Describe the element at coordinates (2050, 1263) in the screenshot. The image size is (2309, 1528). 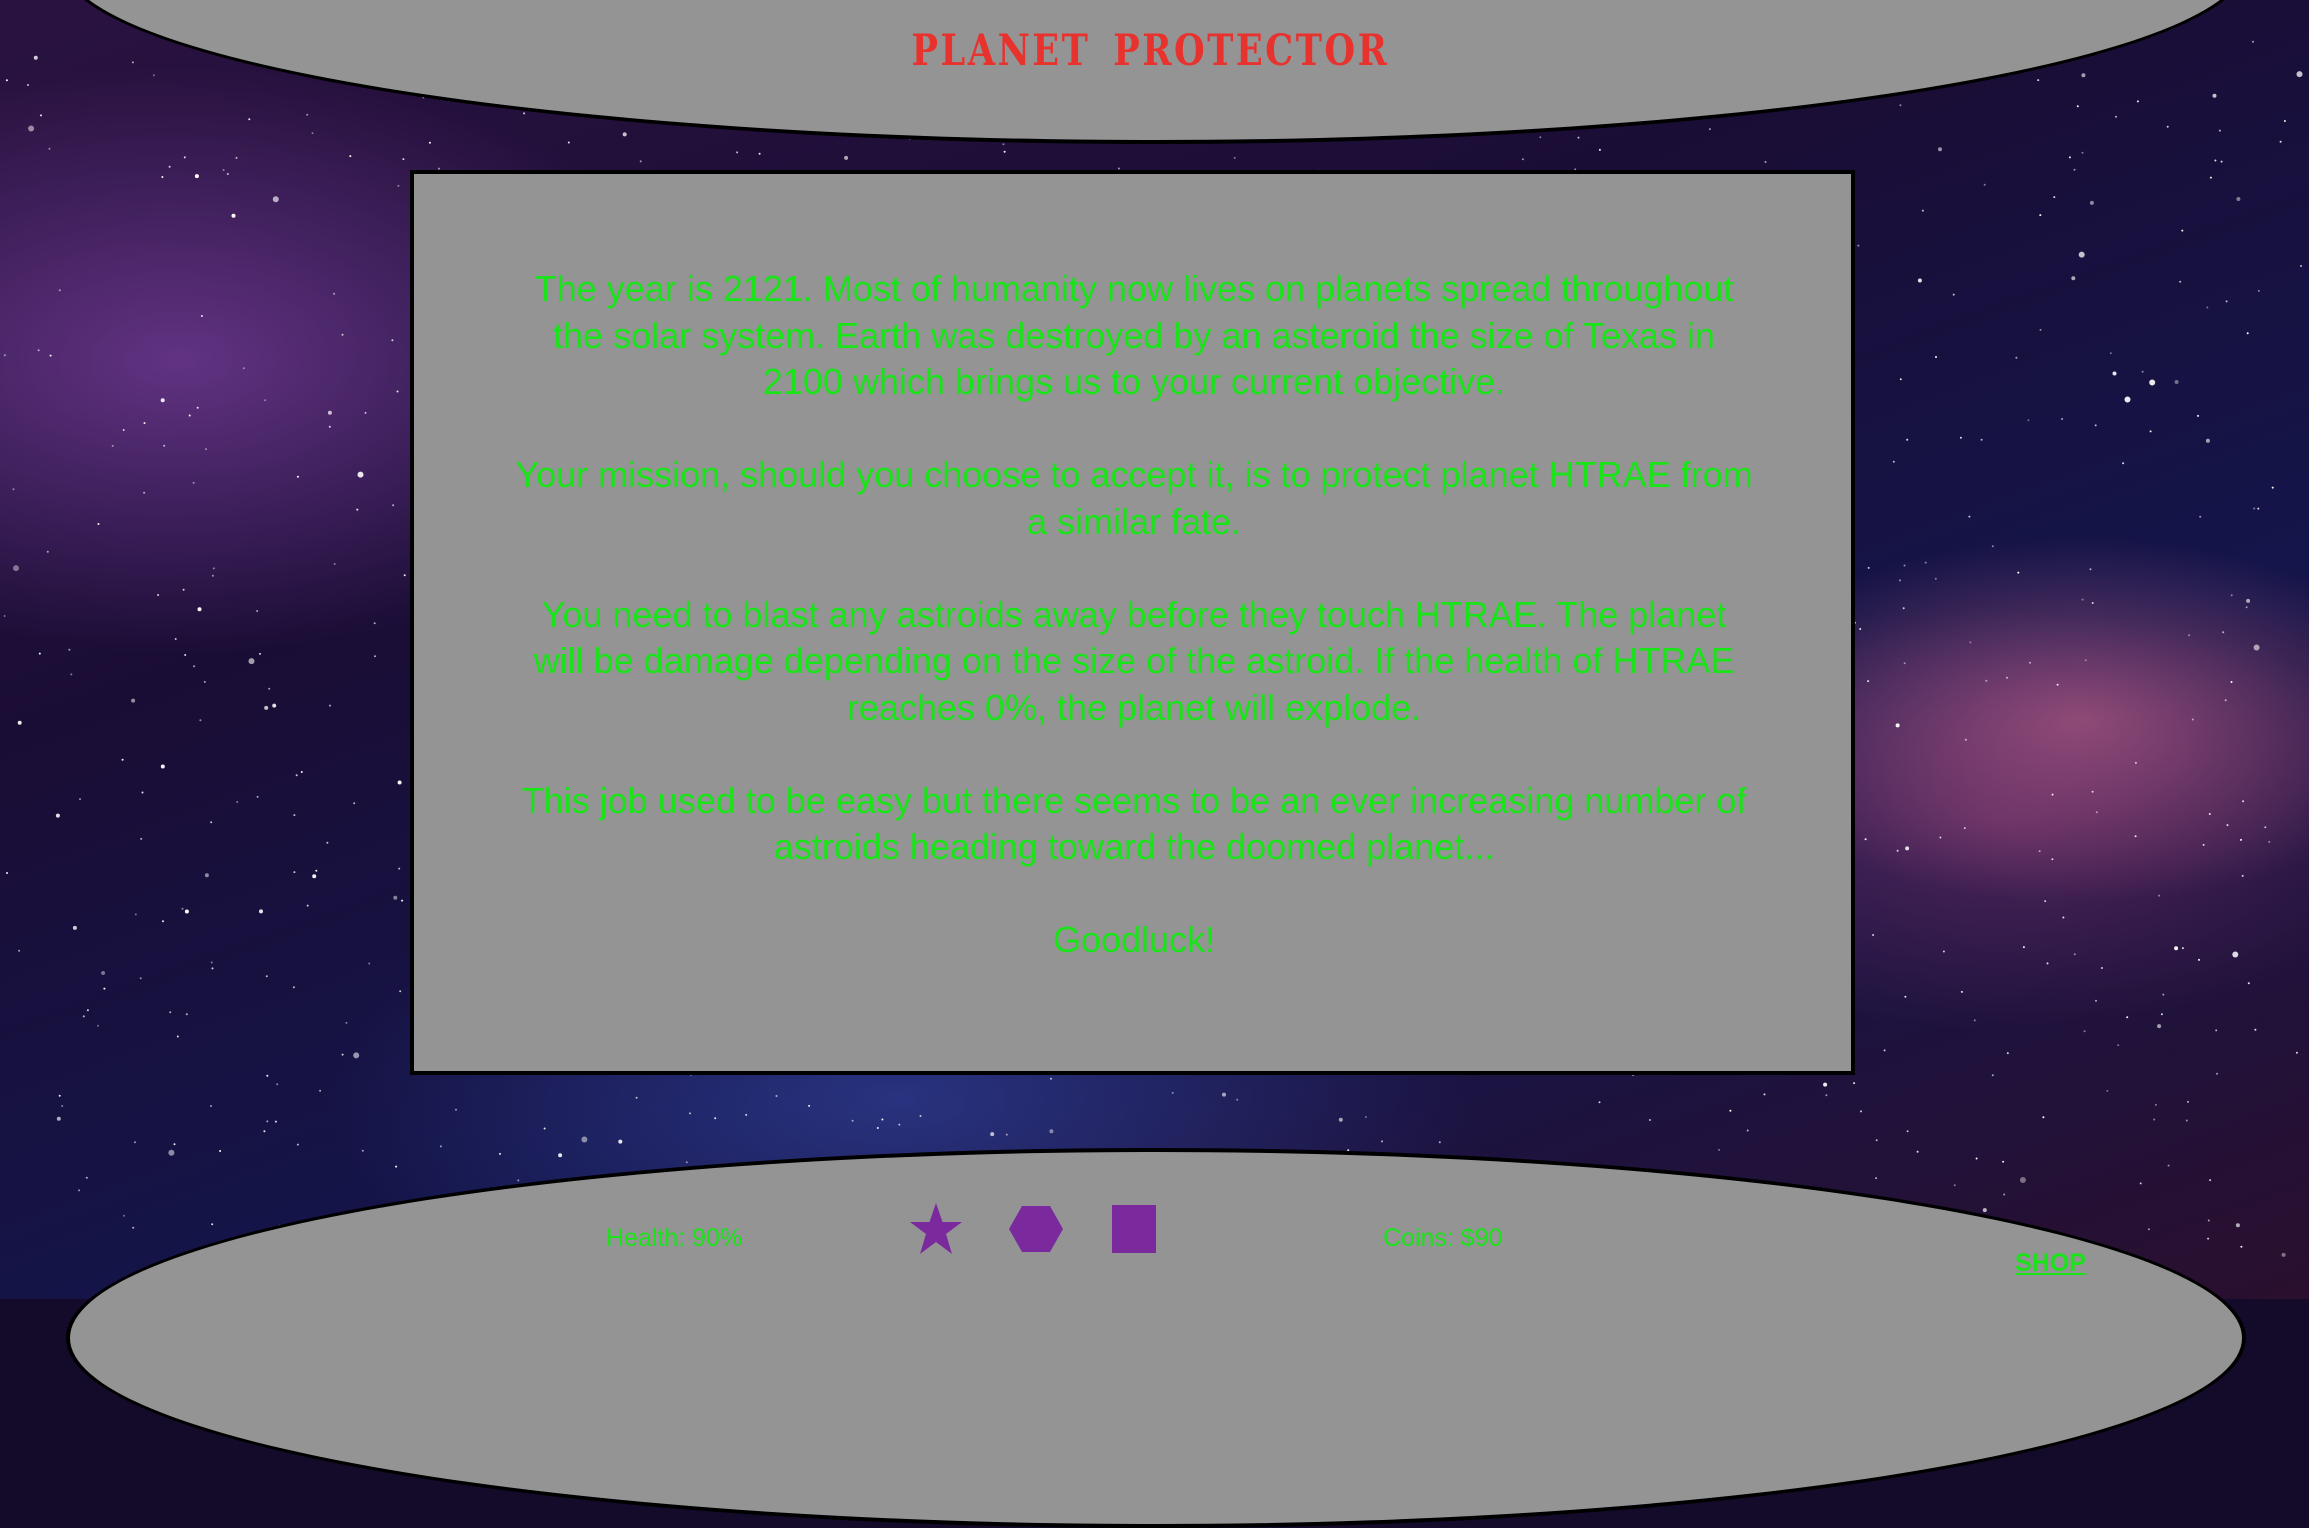
I see `shop-link: SHOP` at that location.